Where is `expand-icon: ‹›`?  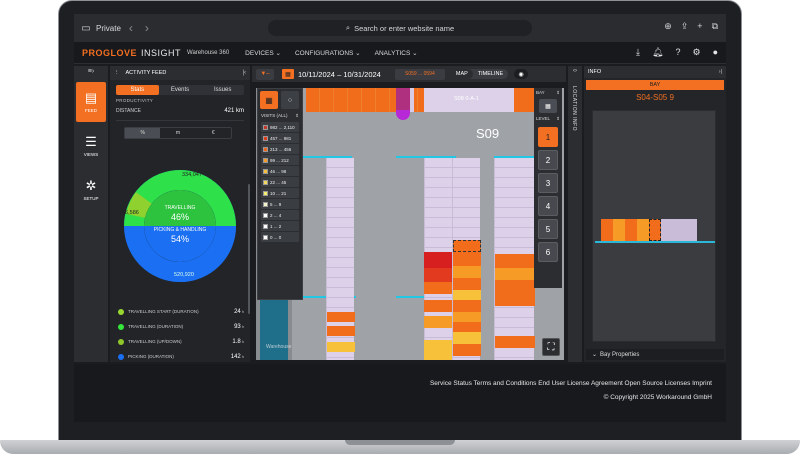
expand-icon: ‹› is located at coordinates (575, 71).